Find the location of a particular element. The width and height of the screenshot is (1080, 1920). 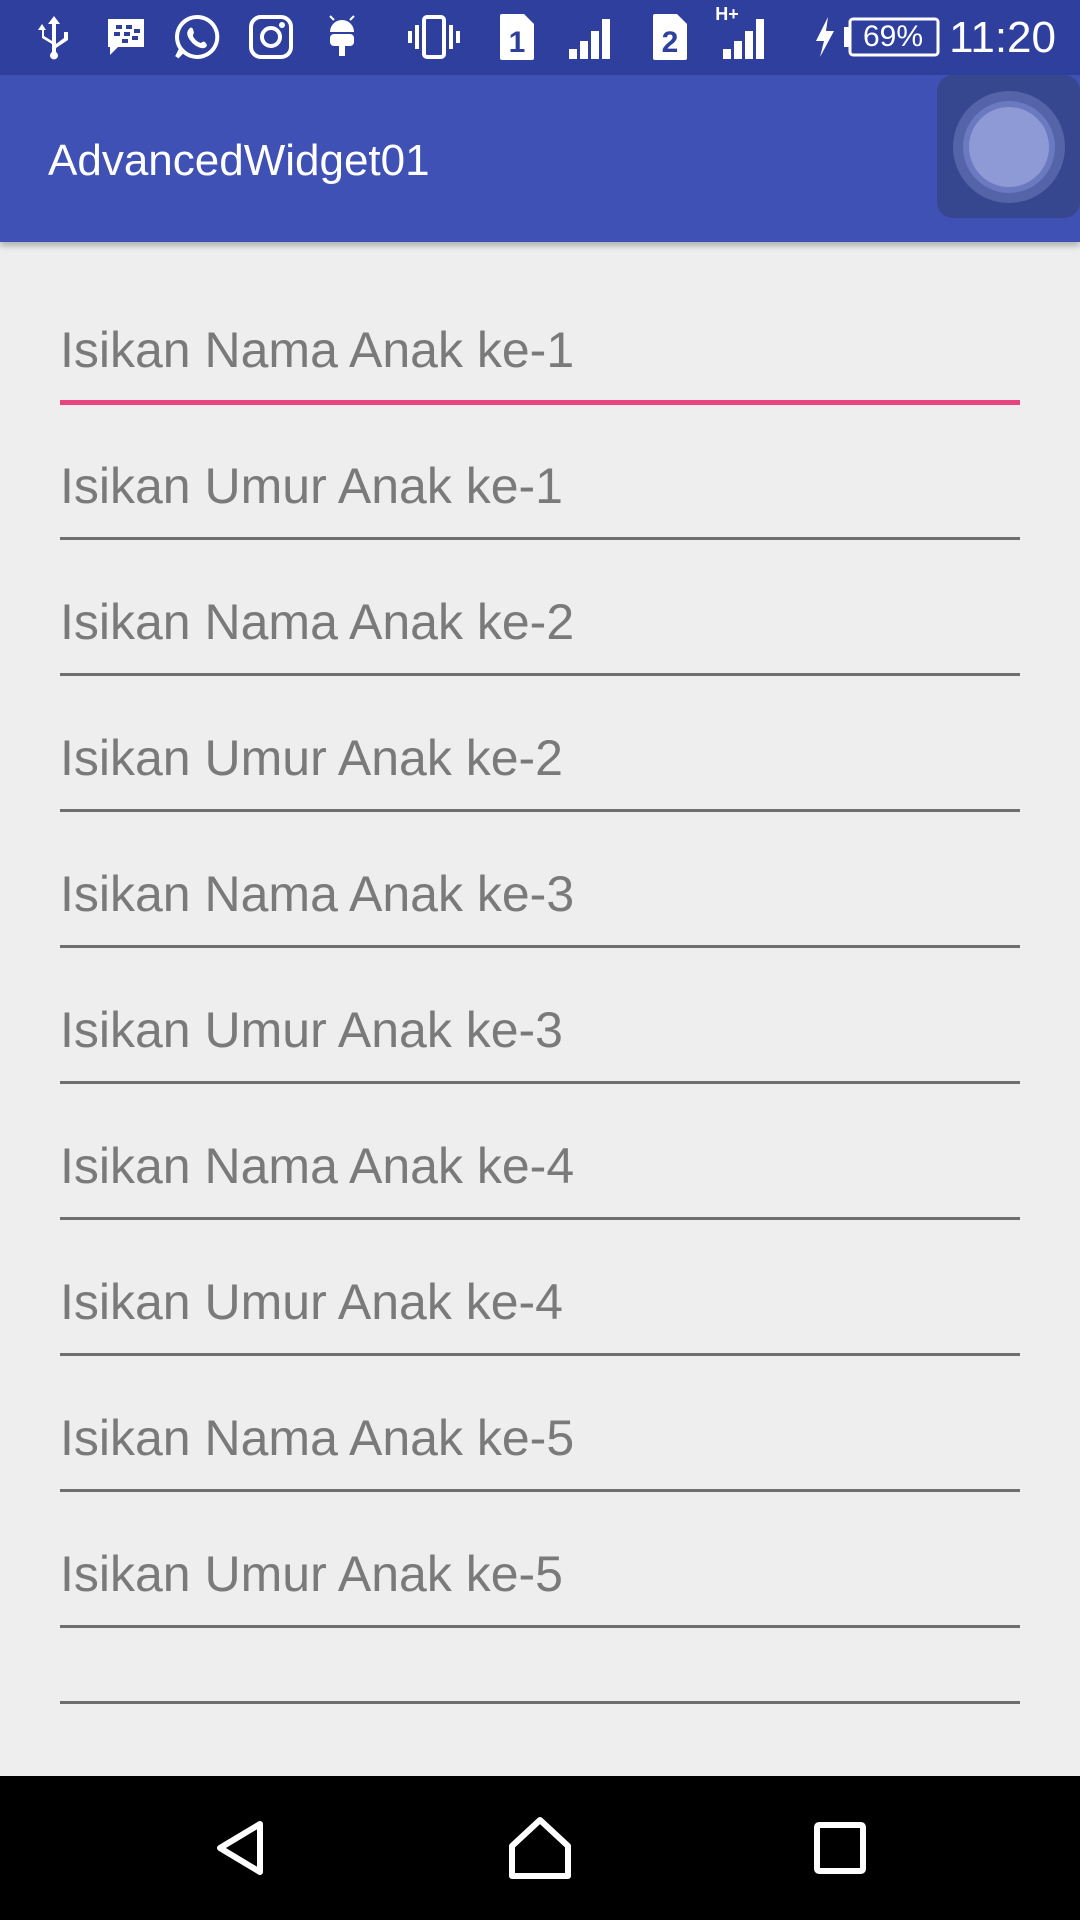

child-3-age-input is located at coordinates (540, 1030).